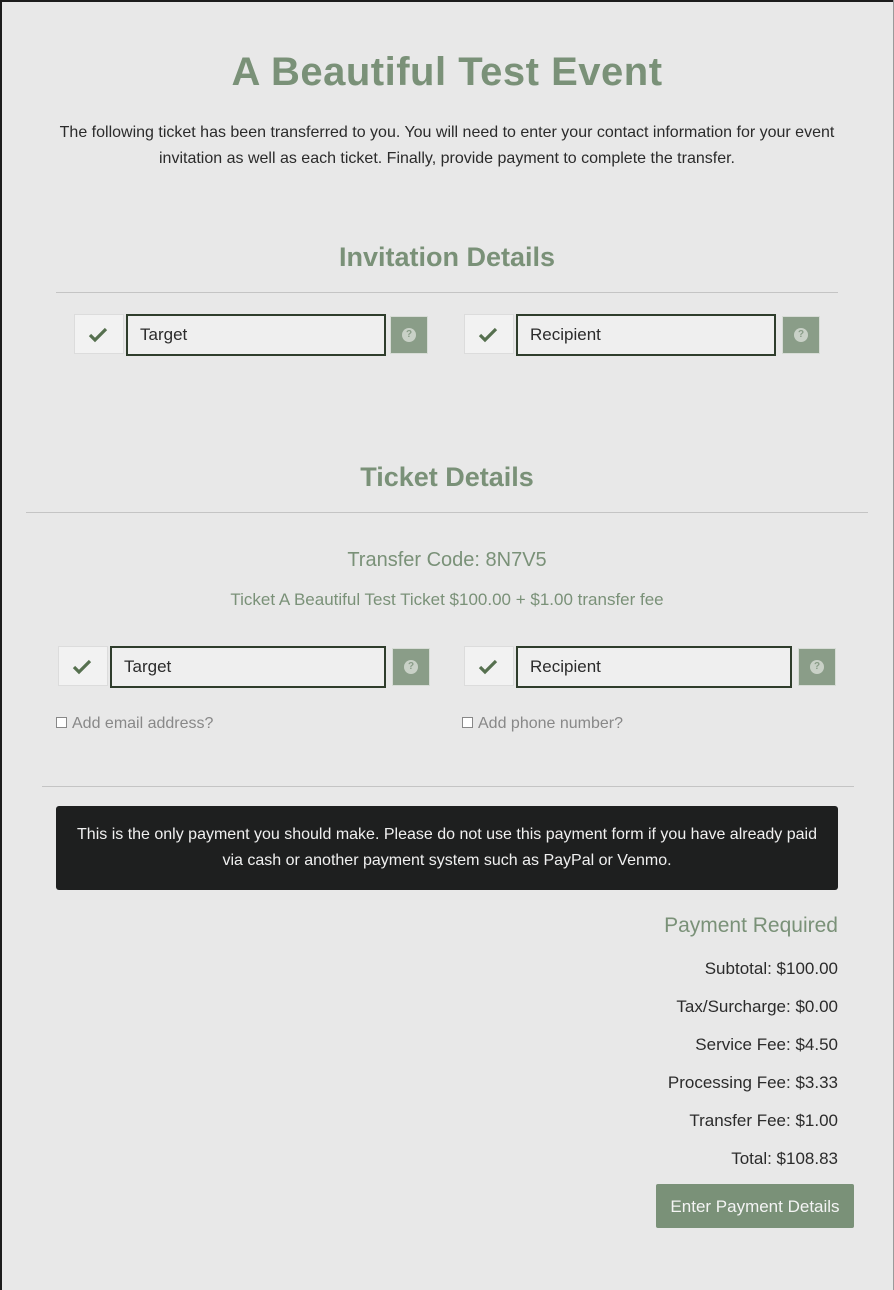  What do you see at coordinates (256, 335) in the screenshot?
I see `invitation-first-name-input` at bounding box center [256, 335].